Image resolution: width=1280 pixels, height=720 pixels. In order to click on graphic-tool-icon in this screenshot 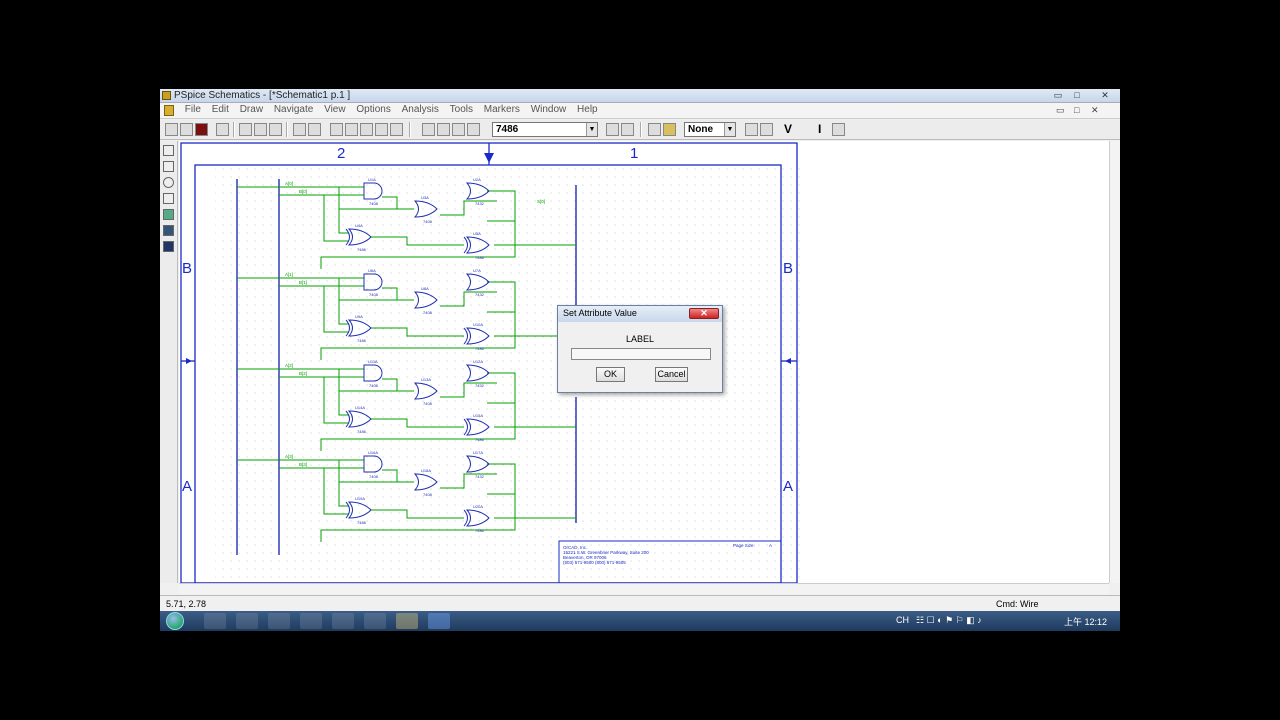, I will do `click(168, 246)`.